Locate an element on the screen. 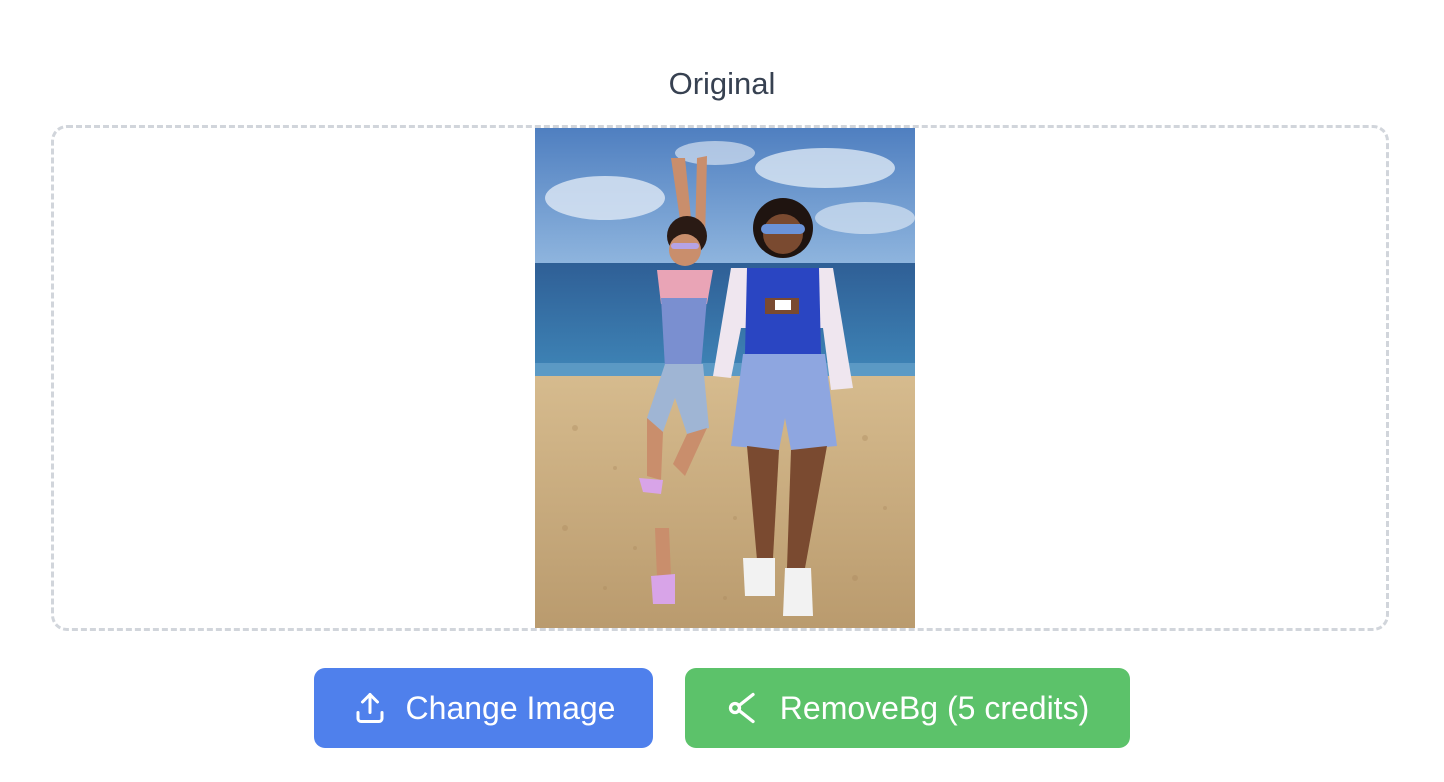 The width and height of the screenshot is (1444, 782). remove-background-label: RemoveBg (5 credits) is located at coordinates (934, 707).